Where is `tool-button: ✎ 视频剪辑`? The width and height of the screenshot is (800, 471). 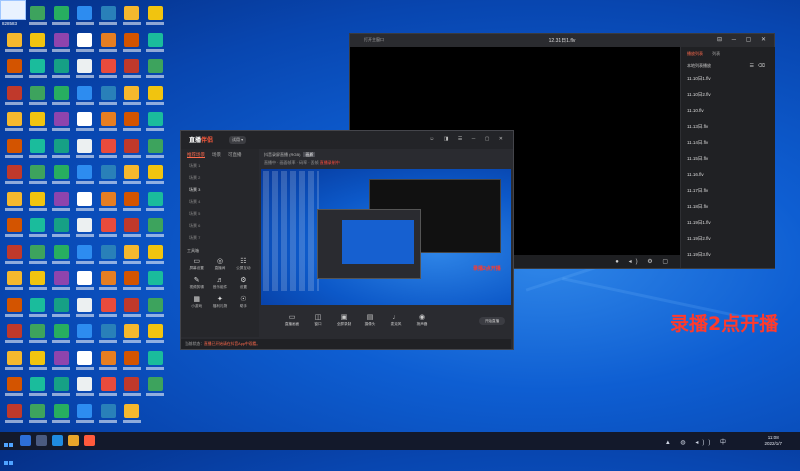
tool-button: ✎ 视频剪辑 is located at coordinates (196, 283).